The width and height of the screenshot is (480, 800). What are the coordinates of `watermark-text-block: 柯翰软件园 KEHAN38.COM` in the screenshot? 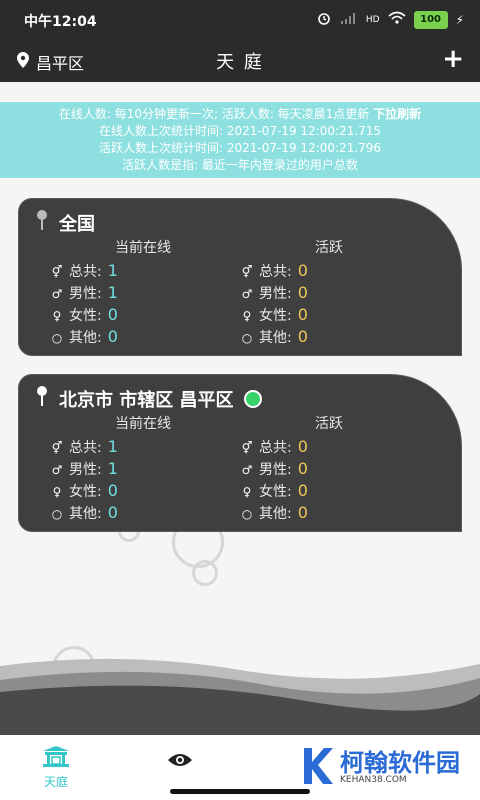 It's located at (400, 768).